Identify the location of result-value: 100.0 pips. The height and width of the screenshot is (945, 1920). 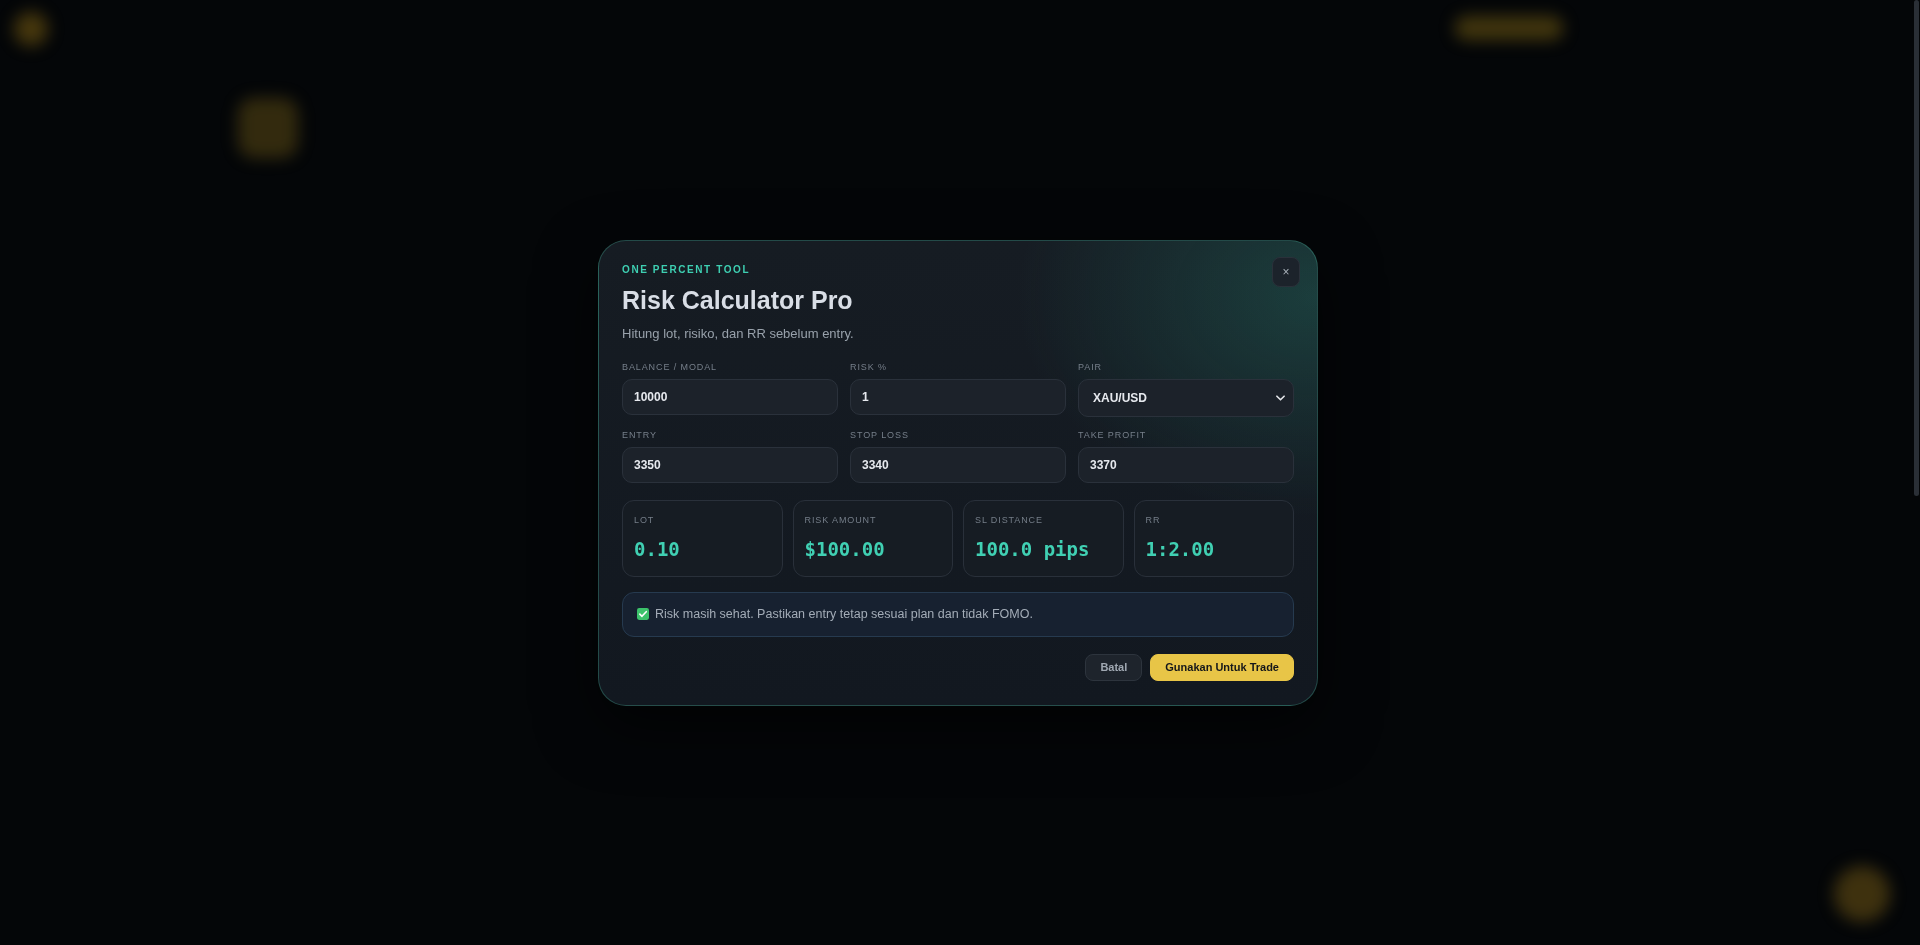
(1032, 549).